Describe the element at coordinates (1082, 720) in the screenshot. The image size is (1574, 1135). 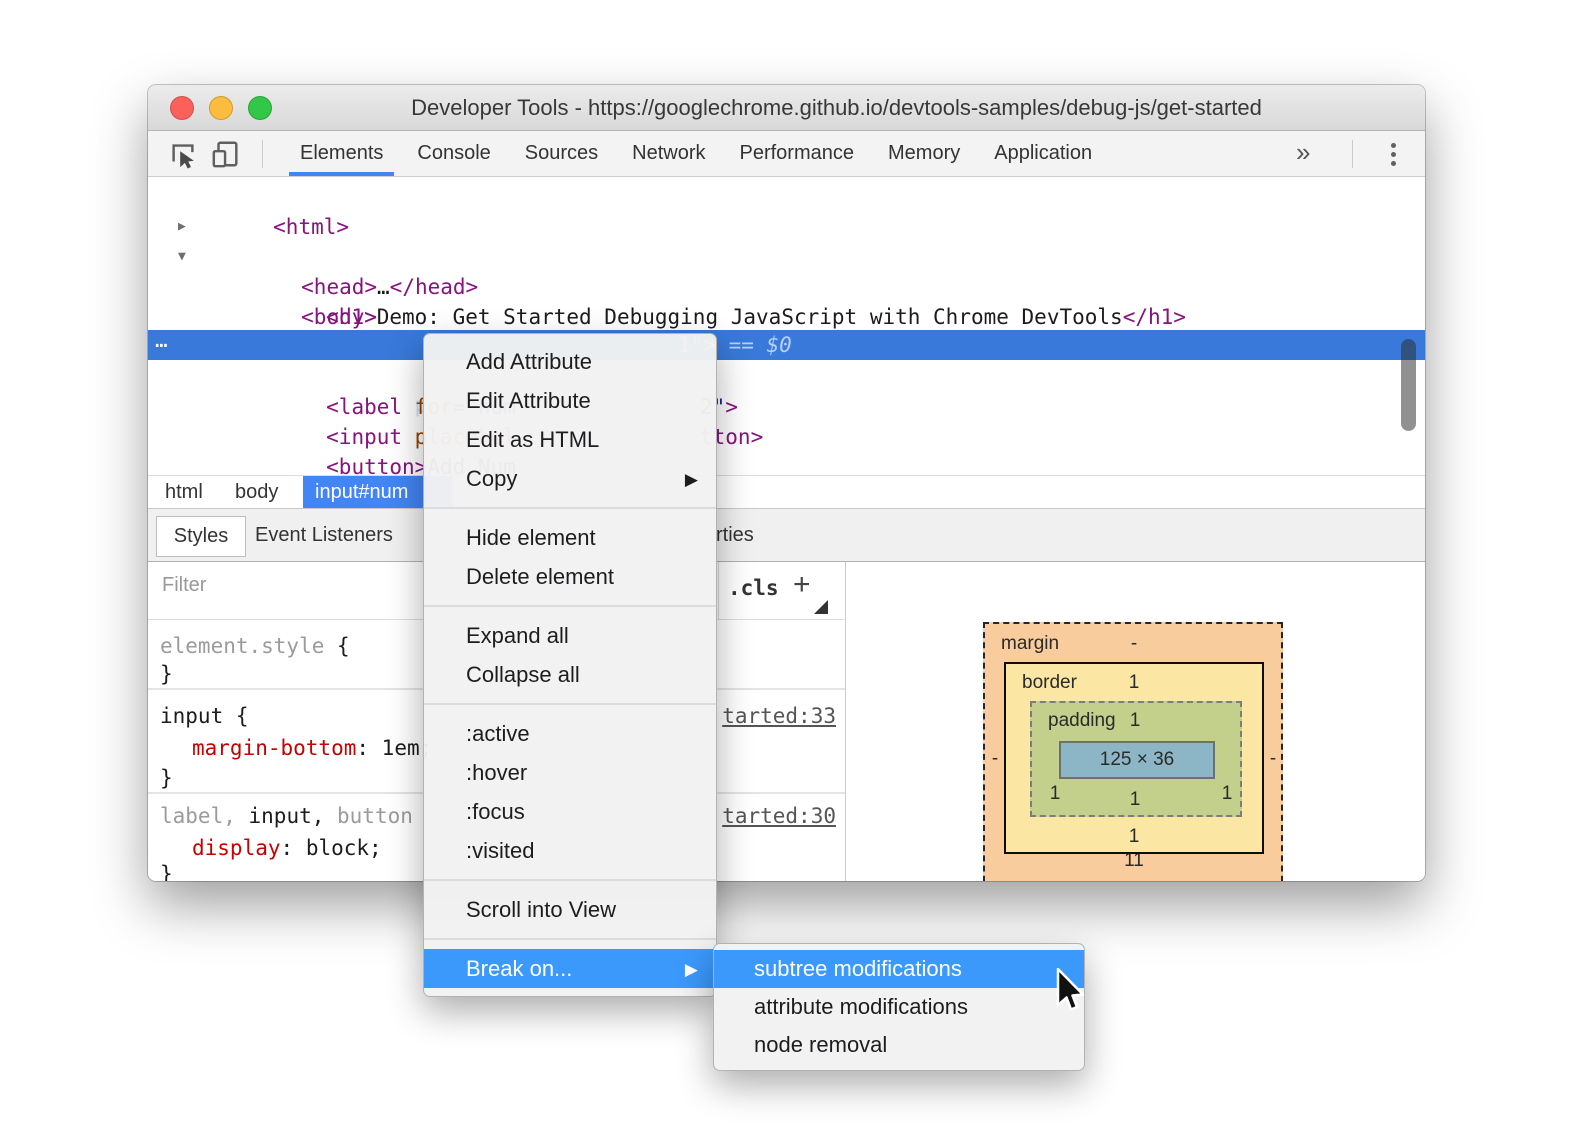
I see `padding-label: padding` at that location.